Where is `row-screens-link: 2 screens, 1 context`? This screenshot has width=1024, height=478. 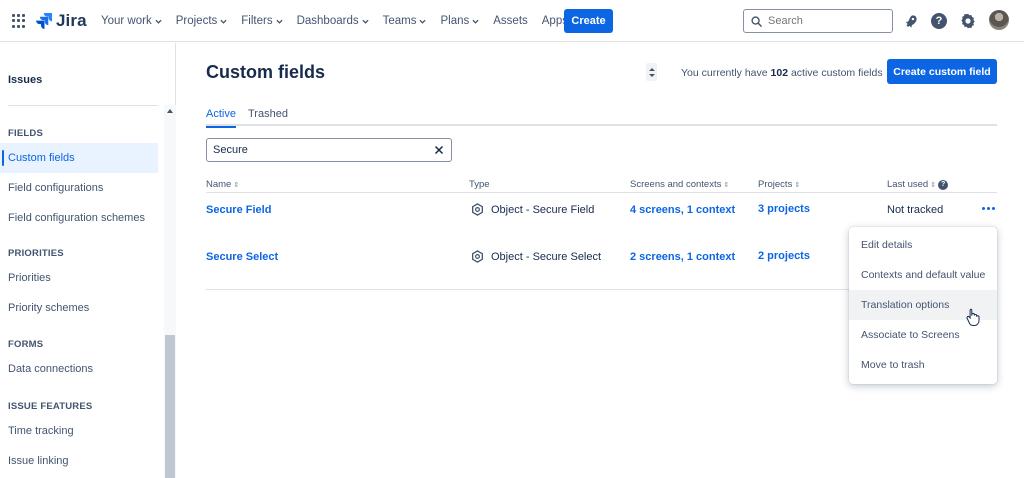
row-screens-link: 2 screens, 1 context is located at coordinates (682, 257).